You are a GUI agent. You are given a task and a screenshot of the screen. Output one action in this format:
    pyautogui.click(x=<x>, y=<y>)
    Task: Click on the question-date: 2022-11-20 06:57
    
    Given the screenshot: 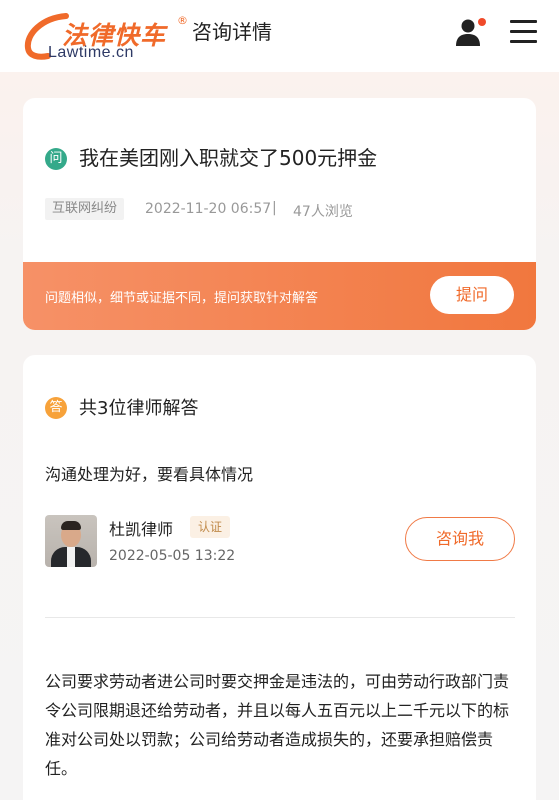 What is the action you would take?
    pyautogui.click(x=208, y=209)
    